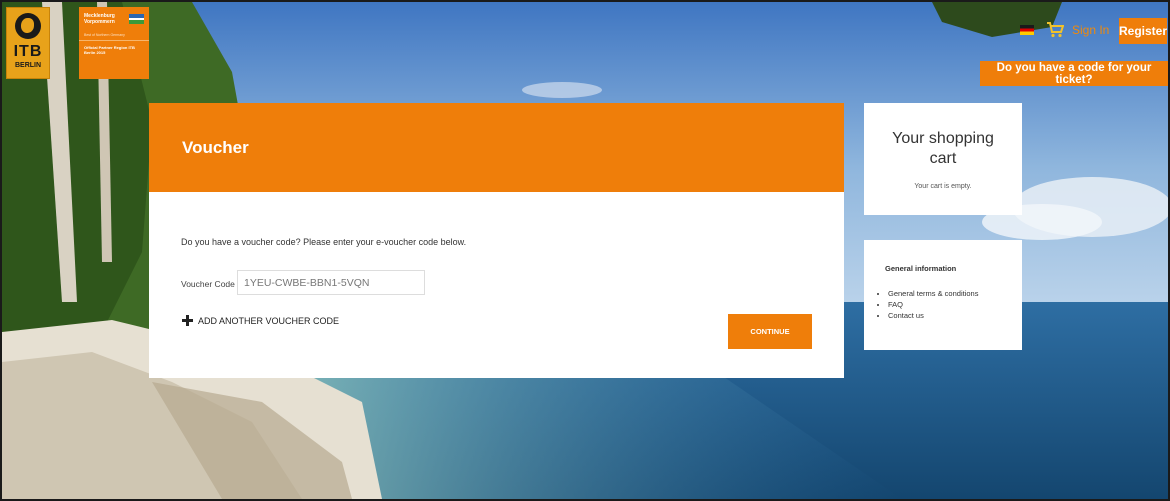 This screenshot has width=1170, height=501. What do you see at coordinates (28, 65) in the screenshot?
I see `itb-logo-subtext: BERLIN` at bounding box center [28, 65].